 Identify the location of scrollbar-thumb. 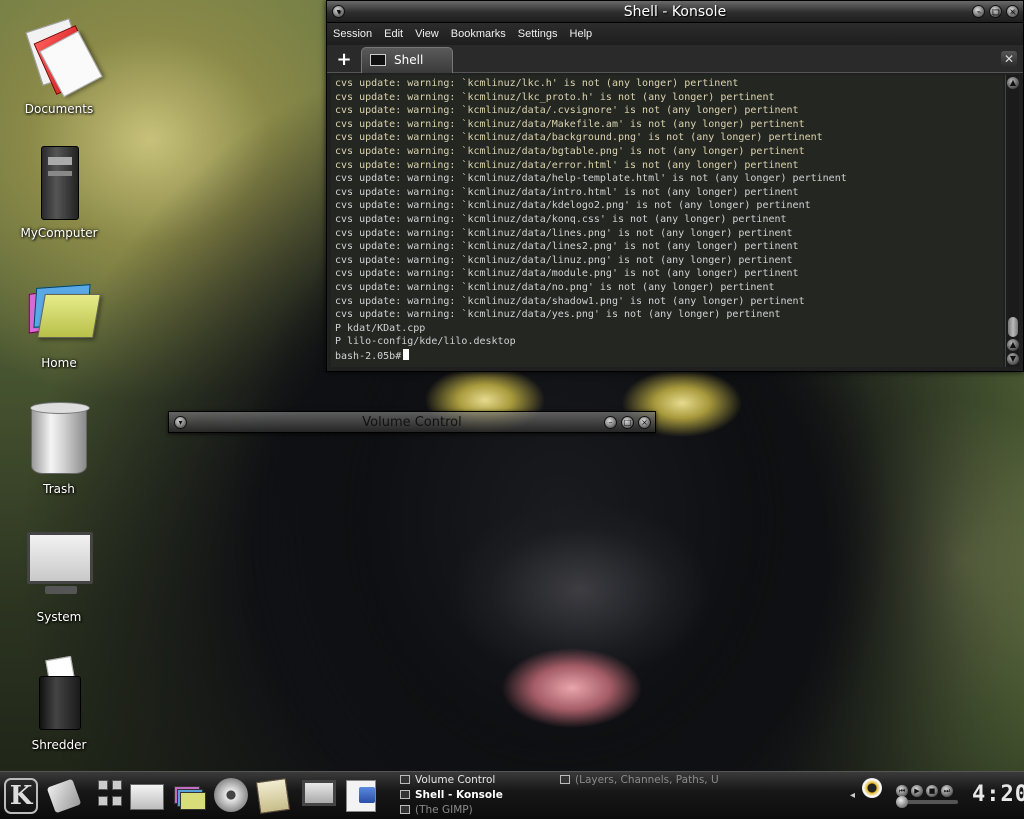
(1013, 327).